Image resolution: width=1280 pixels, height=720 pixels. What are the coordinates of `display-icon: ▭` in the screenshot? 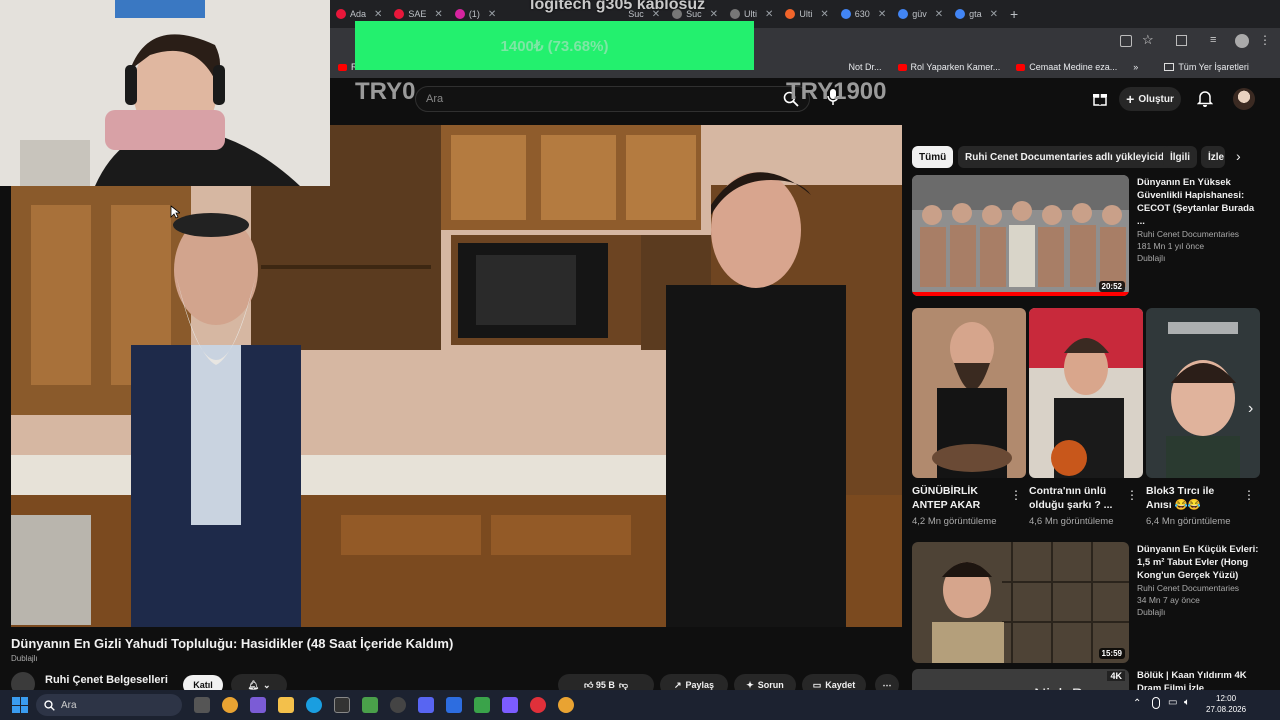 It's located at (1172, 702).